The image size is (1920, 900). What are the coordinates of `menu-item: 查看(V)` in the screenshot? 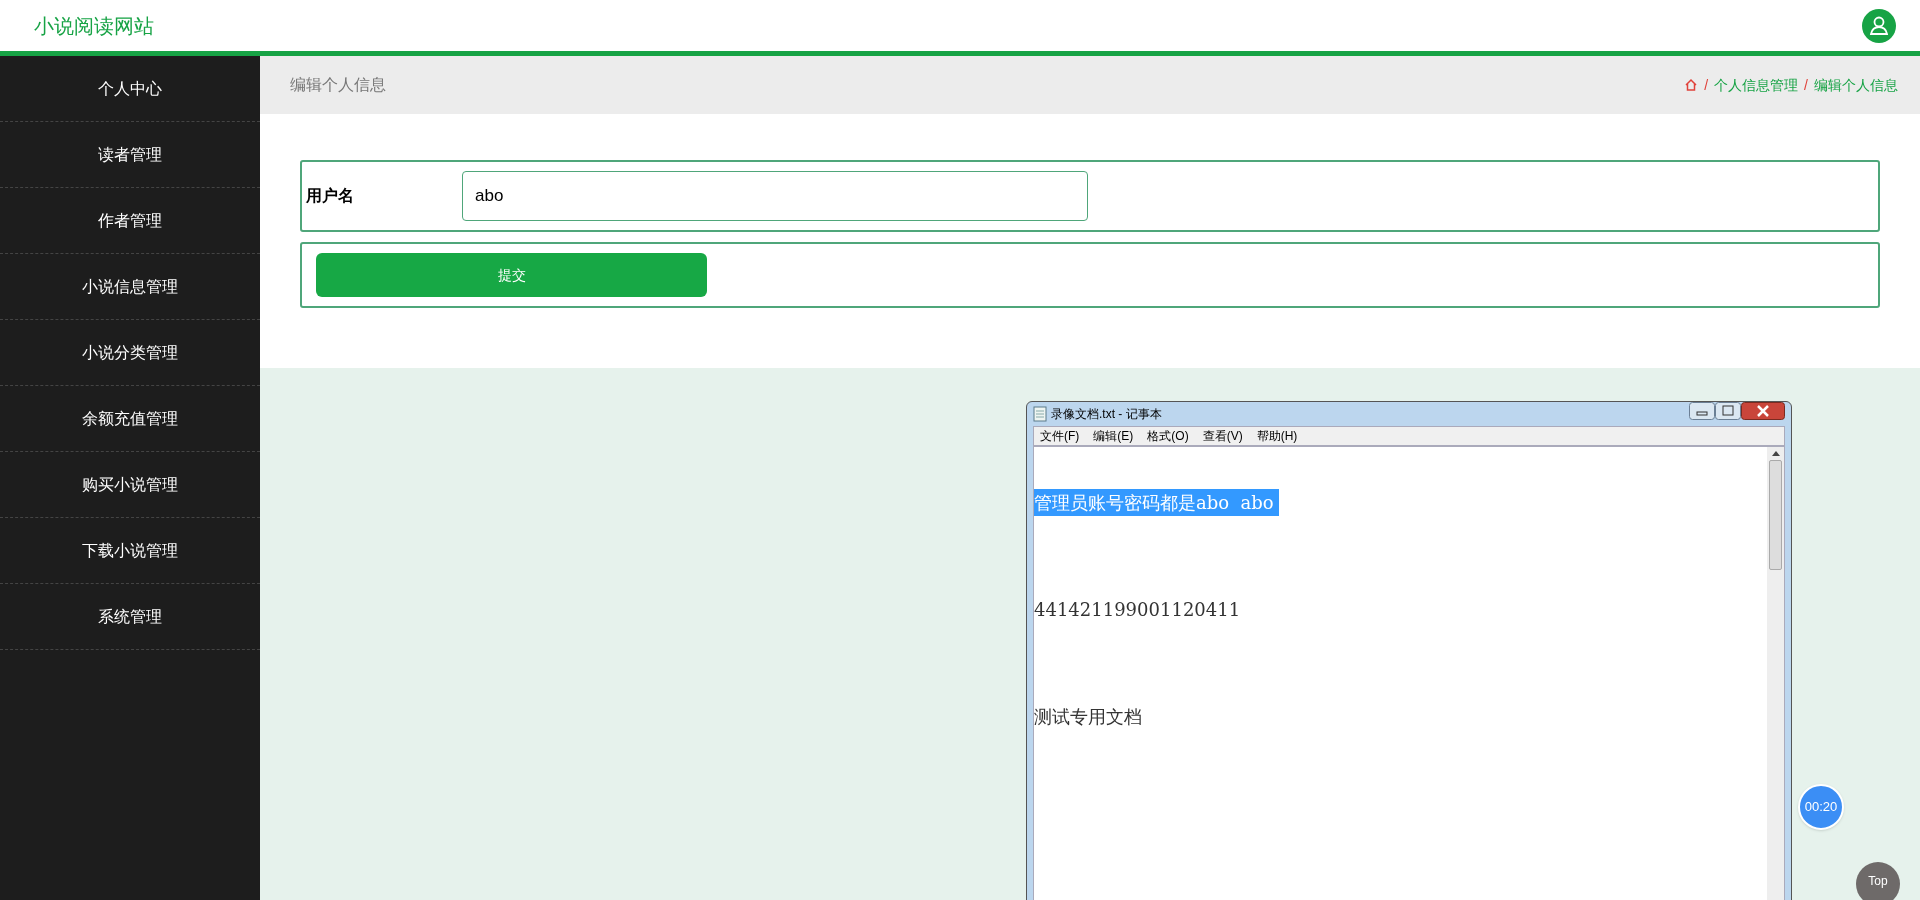 It's located at (1222, 436).